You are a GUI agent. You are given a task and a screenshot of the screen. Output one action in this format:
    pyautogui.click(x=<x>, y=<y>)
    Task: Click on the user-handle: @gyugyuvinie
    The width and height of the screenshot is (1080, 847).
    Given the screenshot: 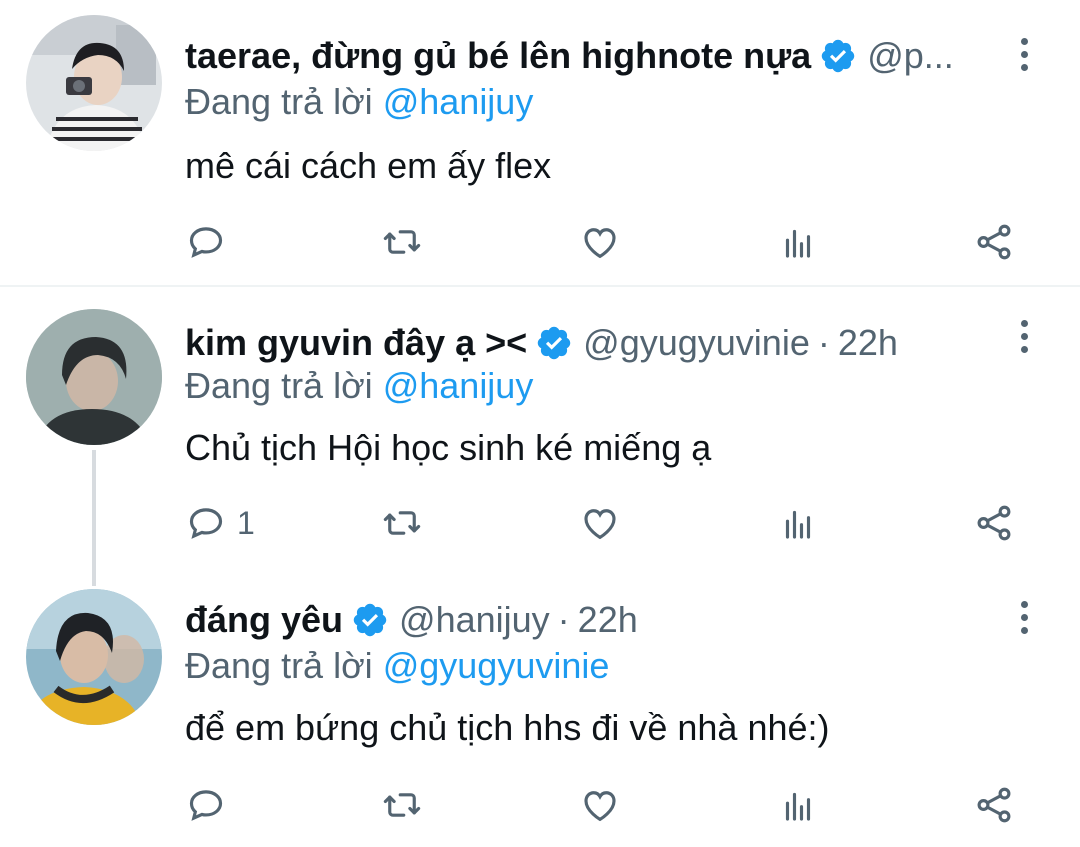 What is the action you would take?
    pyautogui.click(x=696, y=343)
    